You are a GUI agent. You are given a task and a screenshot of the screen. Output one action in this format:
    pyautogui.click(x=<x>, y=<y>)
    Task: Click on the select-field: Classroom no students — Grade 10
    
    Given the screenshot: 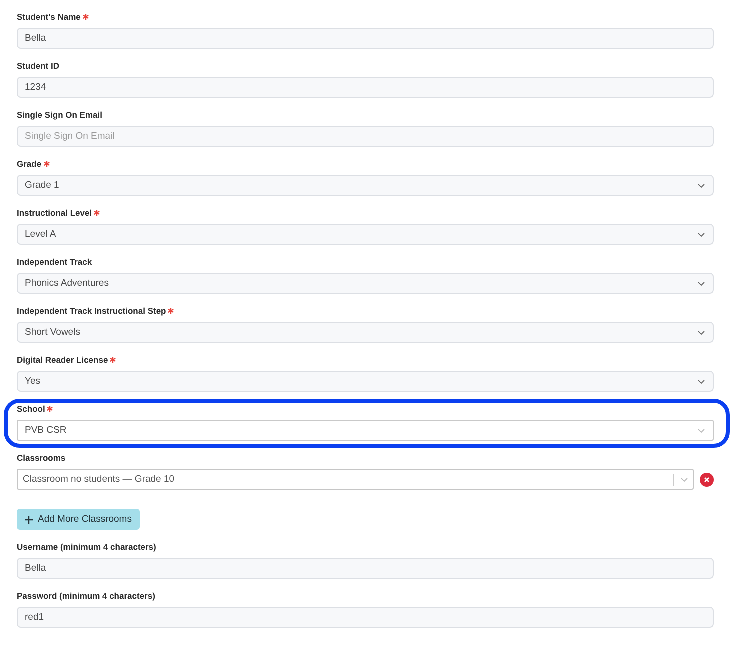 What is the action you would take?
    pyautogui.click(x=355, y=479)
    